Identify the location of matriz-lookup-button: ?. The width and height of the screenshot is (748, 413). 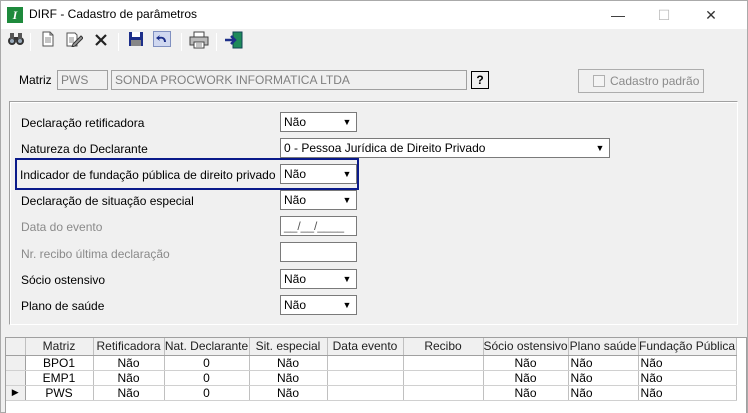
(480, 80).